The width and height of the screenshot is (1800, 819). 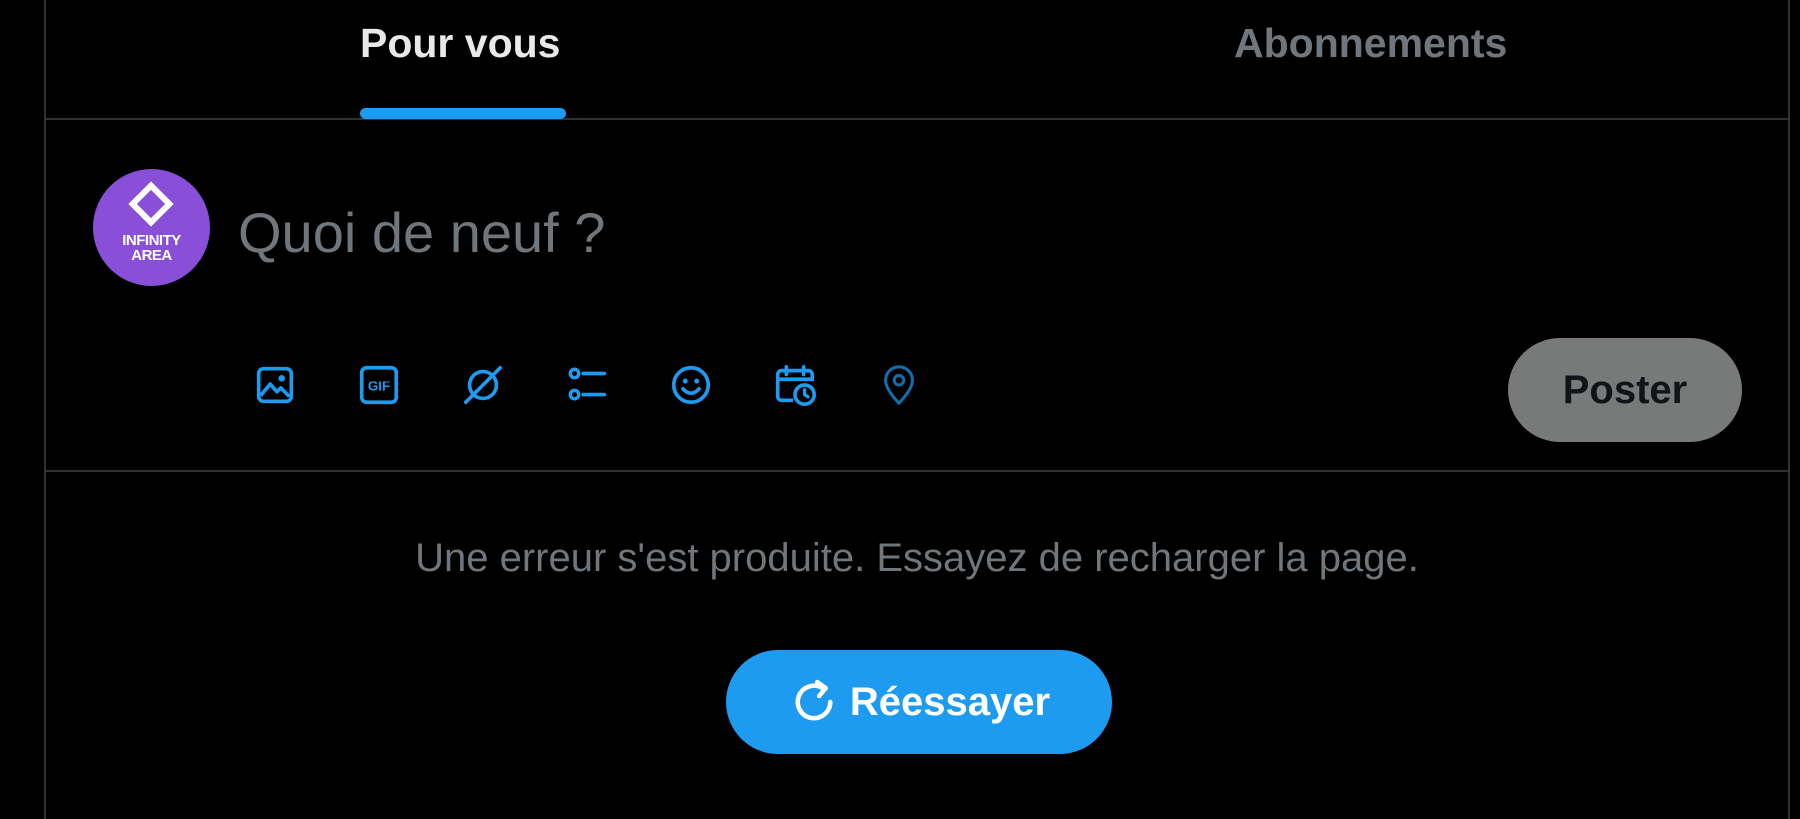 I want to click on avatar: INFINITY AREA, so click(x=151, y=227).